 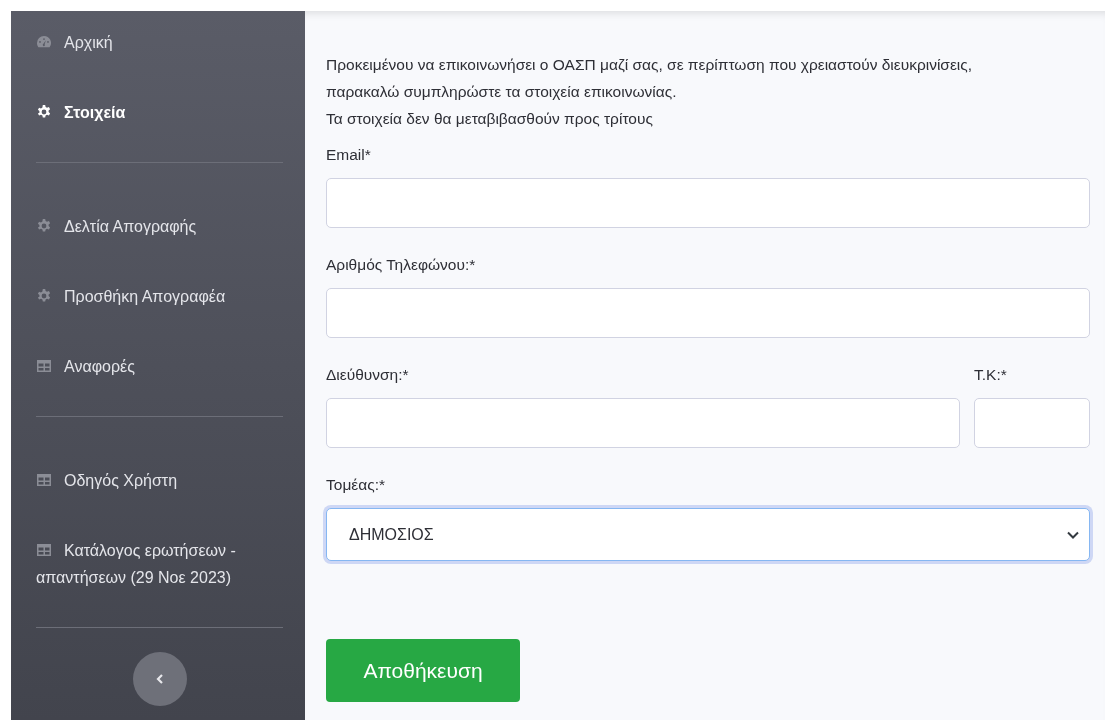 What do you see at coordinates (708, 203) in the screenshot?
I see `email-input` at bounding box center [708, 203].